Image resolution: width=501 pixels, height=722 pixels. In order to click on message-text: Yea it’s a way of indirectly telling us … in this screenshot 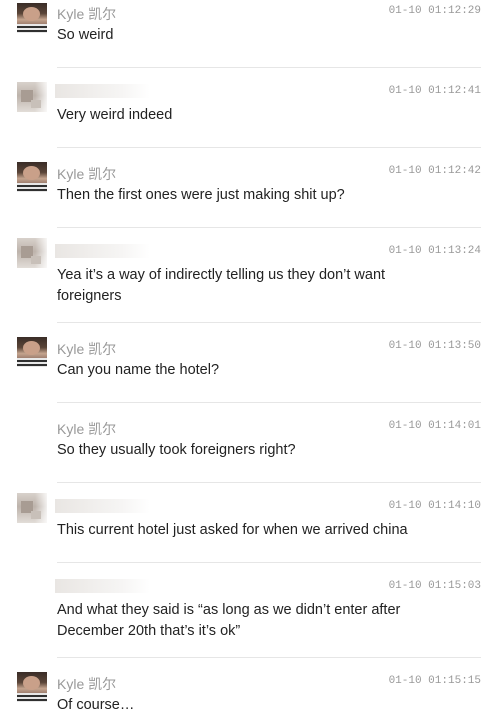, I will do `click(221, 285)`.